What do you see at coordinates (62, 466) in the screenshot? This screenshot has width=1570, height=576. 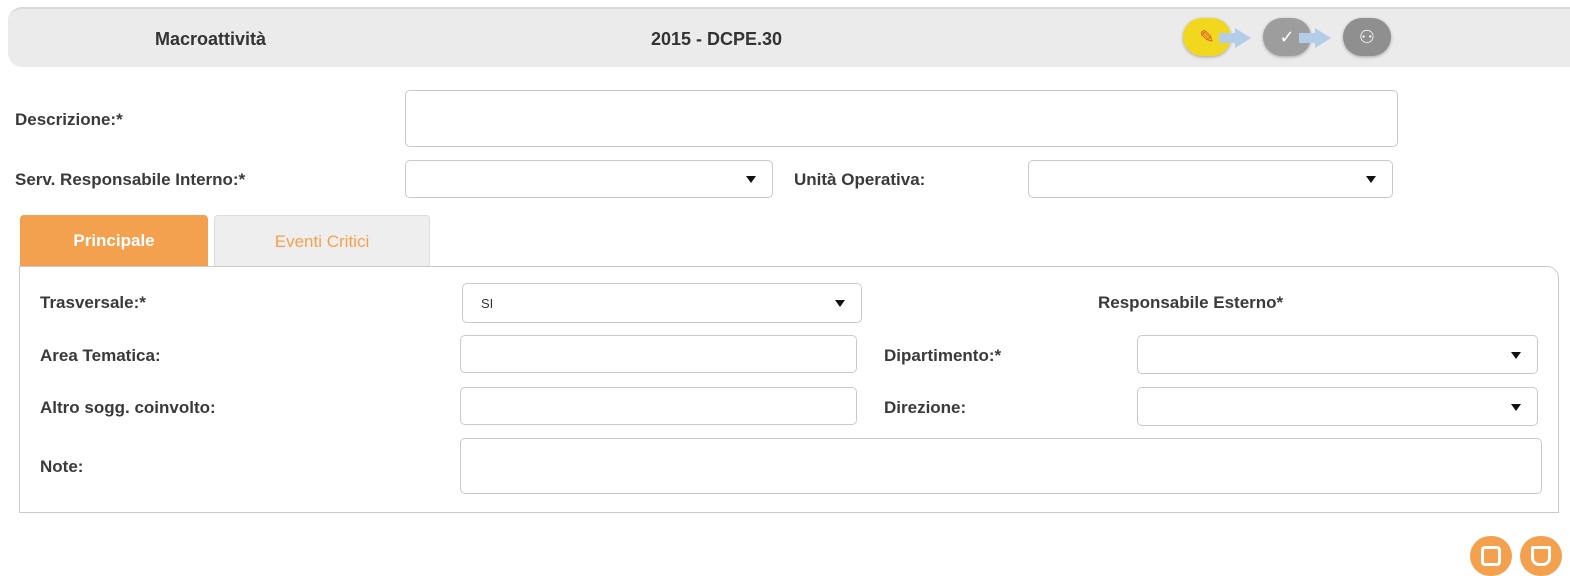 I see `note-label: Note:` at bounding box center [62, 466].